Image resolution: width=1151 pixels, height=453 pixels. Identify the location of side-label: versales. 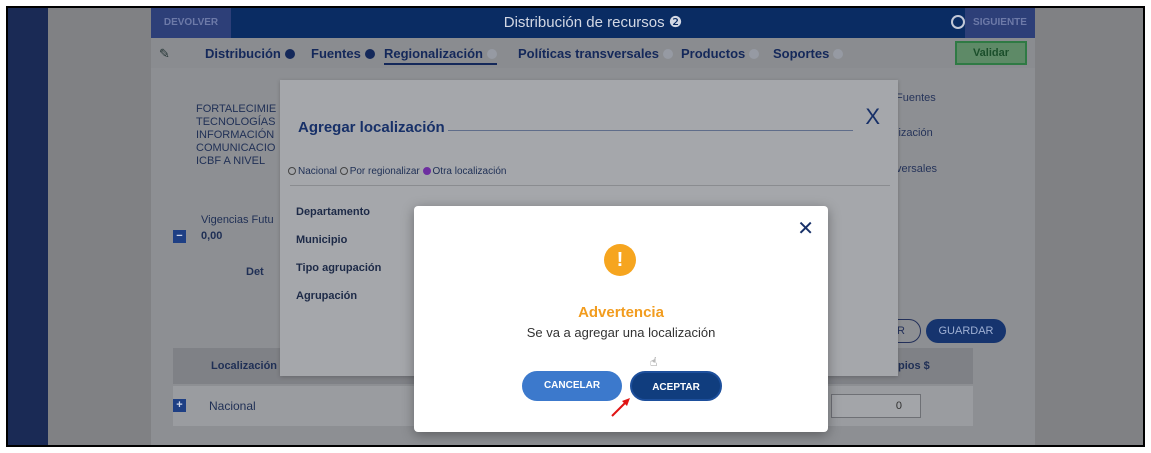
(916, 169).